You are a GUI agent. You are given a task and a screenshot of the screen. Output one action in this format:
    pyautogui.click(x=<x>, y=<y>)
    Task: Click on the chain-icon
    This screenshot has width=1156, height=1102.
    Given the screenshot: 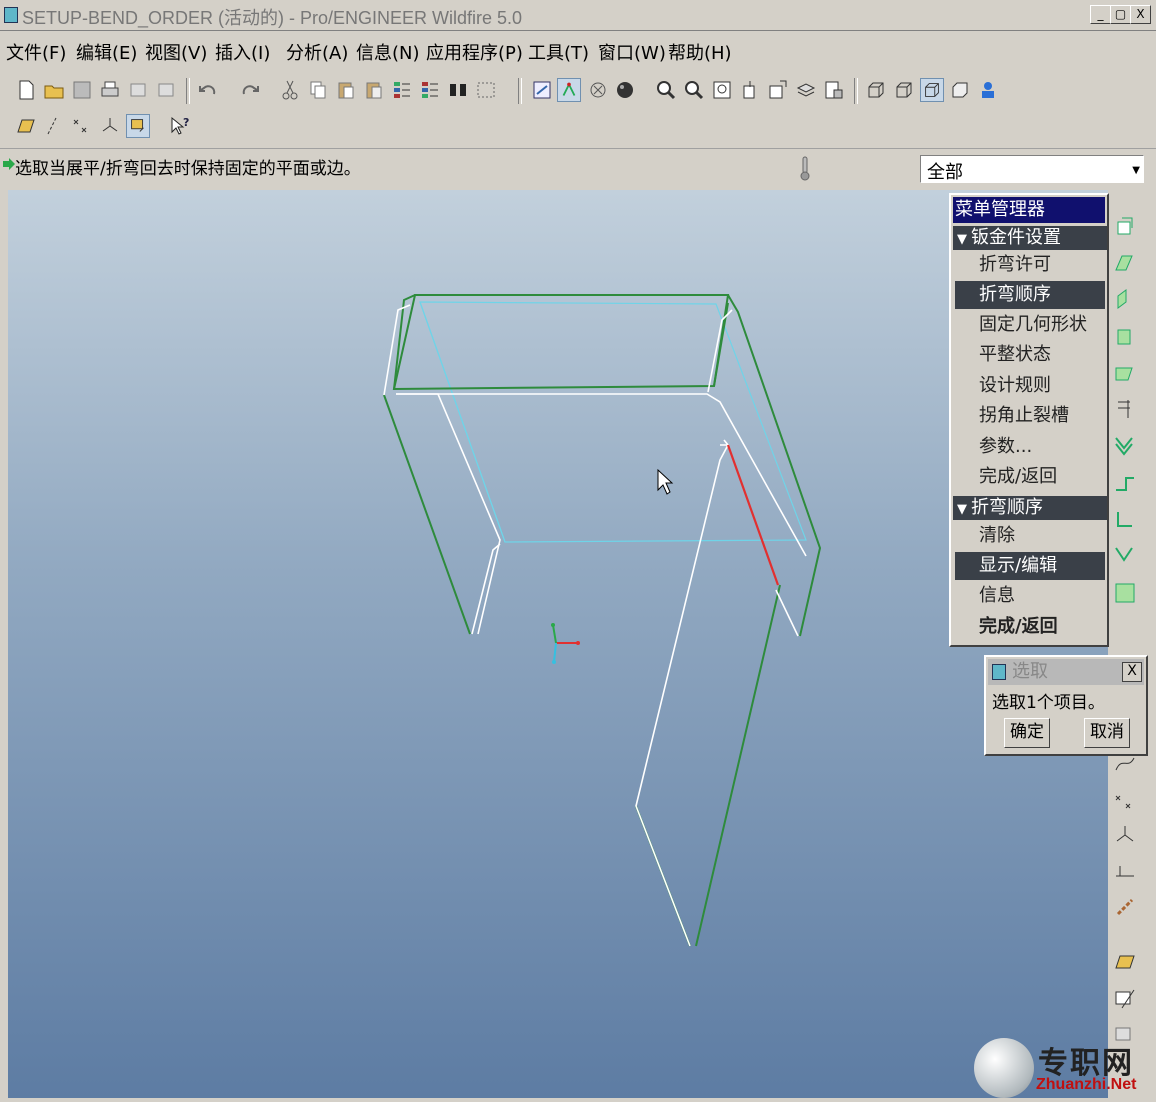 What is the action you would take?
    pyautogui.click(x=1125, y=907)
    